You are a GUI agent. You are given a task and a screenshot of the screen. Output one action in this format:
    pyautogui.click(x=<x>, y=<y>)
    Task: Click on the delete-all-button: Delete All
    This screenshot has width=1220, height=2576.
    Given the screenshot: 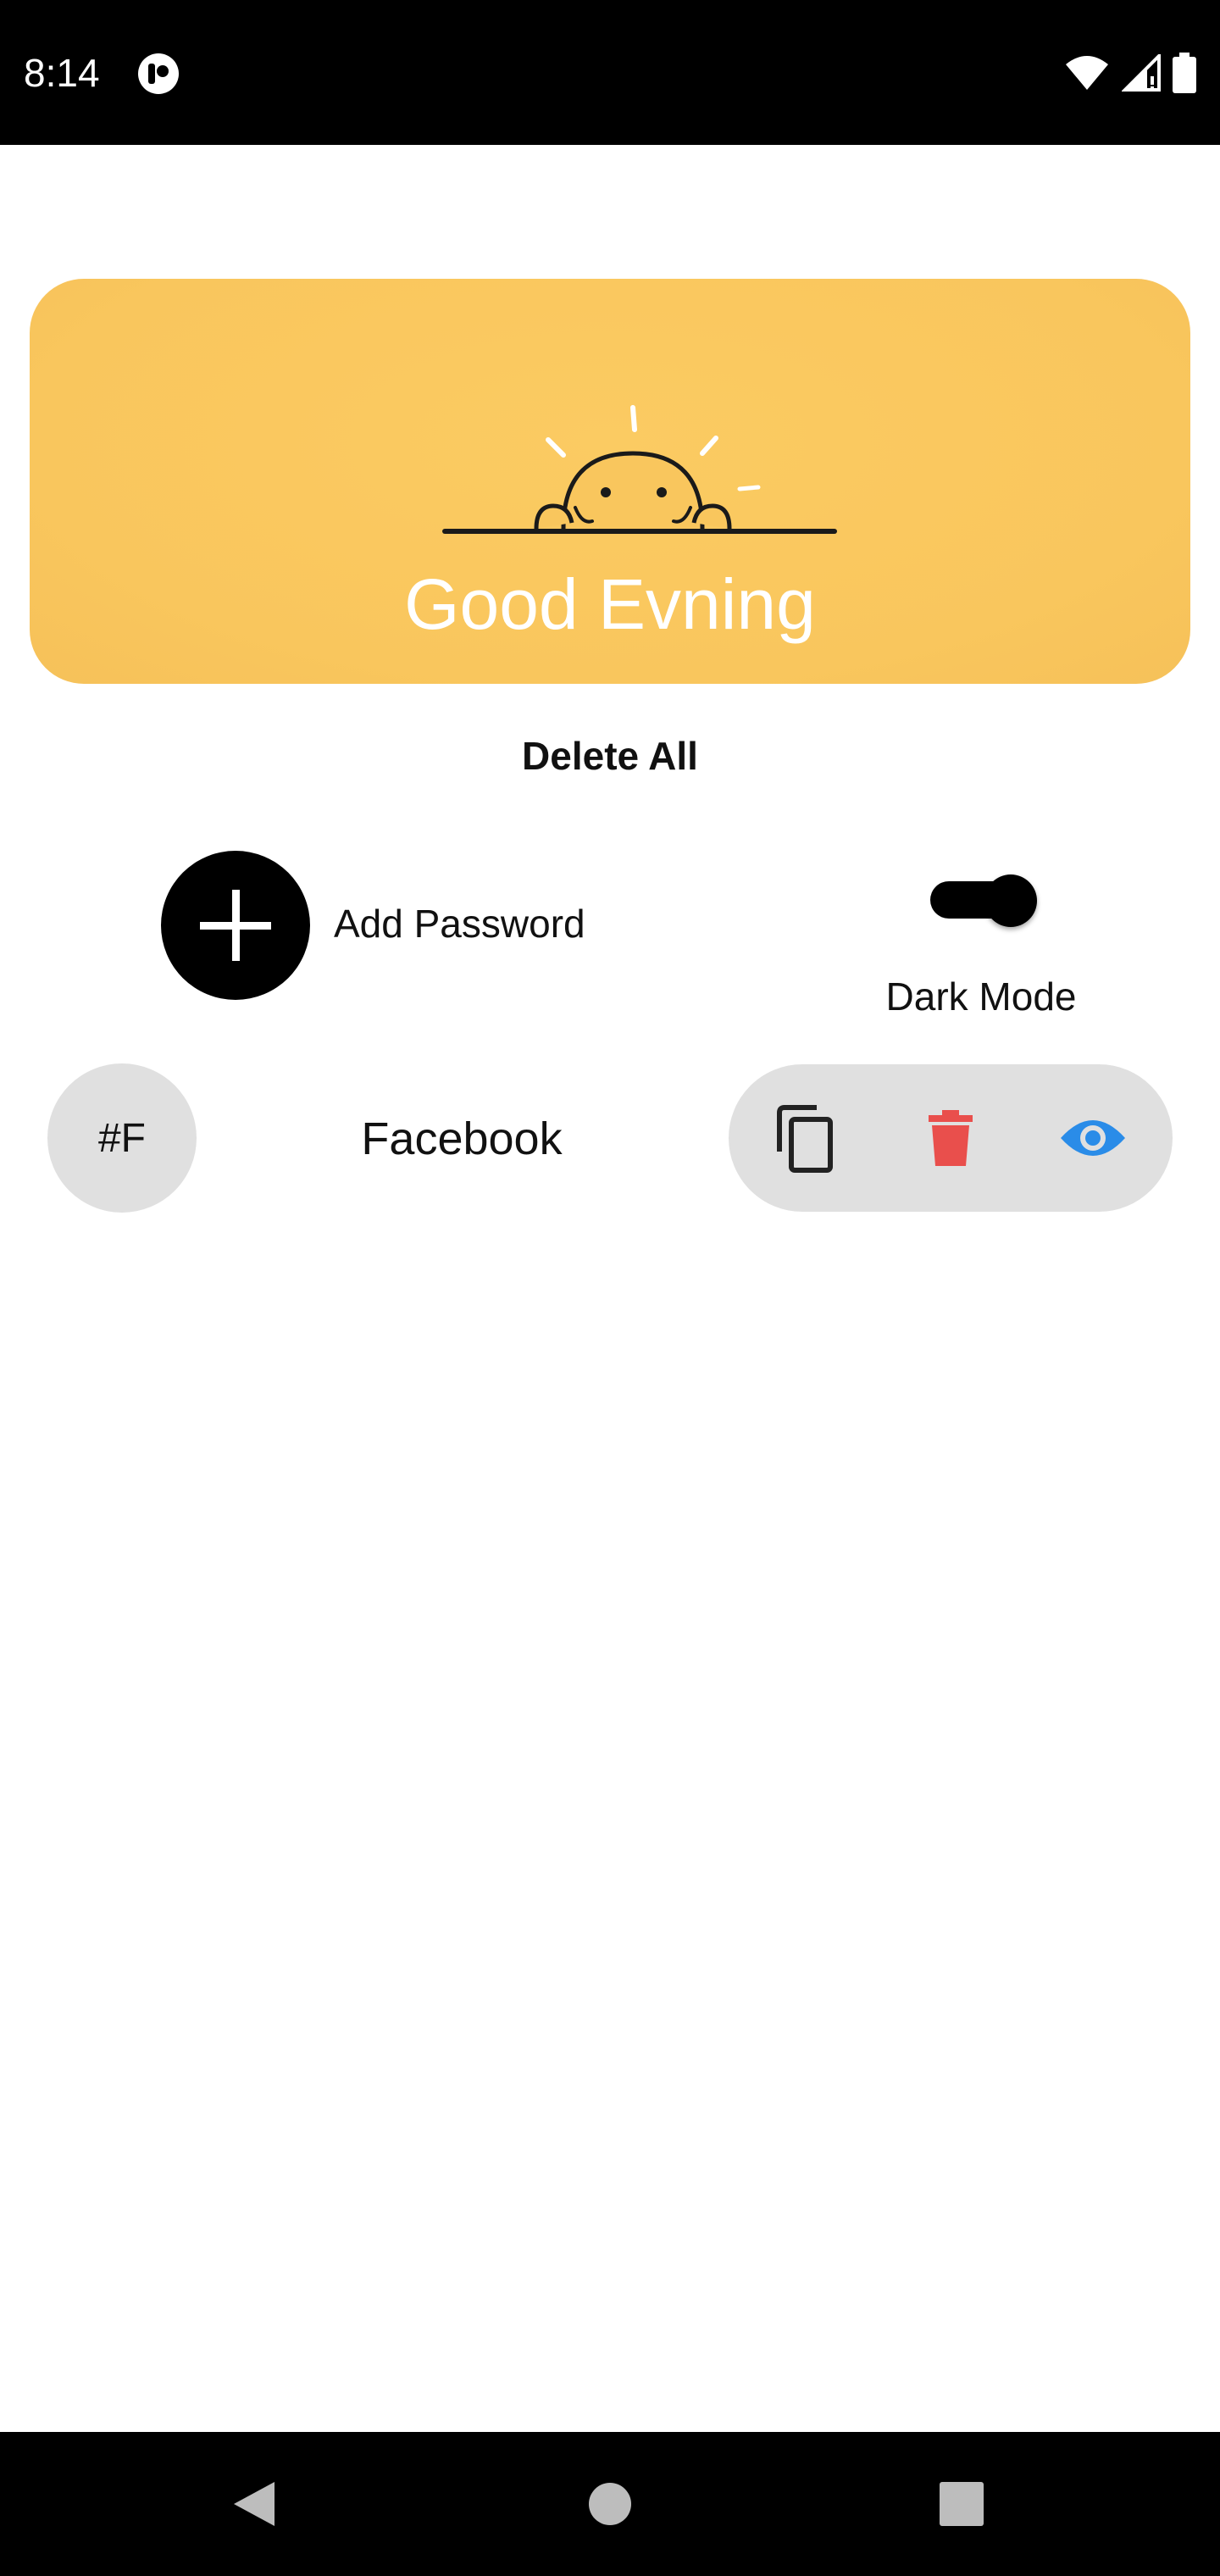 What is the action you would take?
    pyautogui.click(x=610, y=756)
    